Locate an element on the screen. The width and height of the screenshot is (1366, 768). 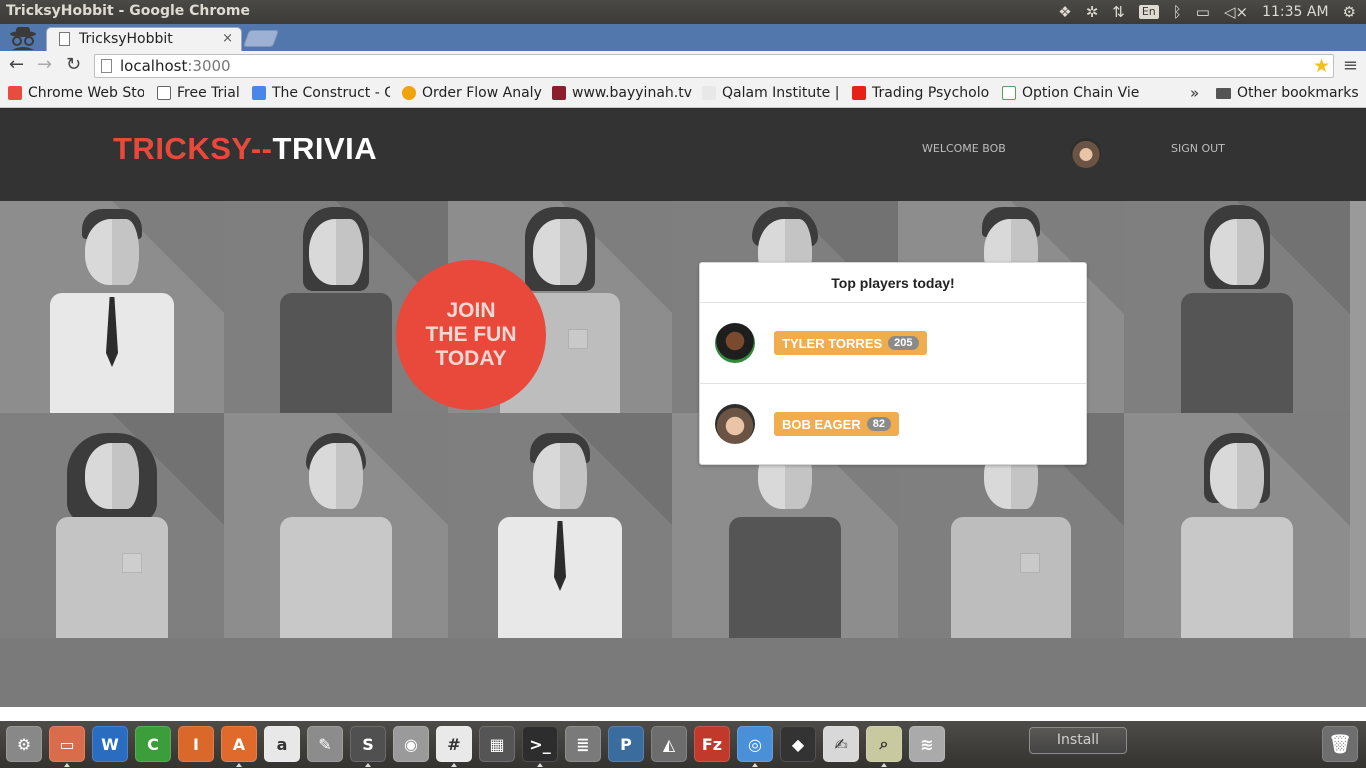
player-score: 82 is located at coordinates (878, 424).